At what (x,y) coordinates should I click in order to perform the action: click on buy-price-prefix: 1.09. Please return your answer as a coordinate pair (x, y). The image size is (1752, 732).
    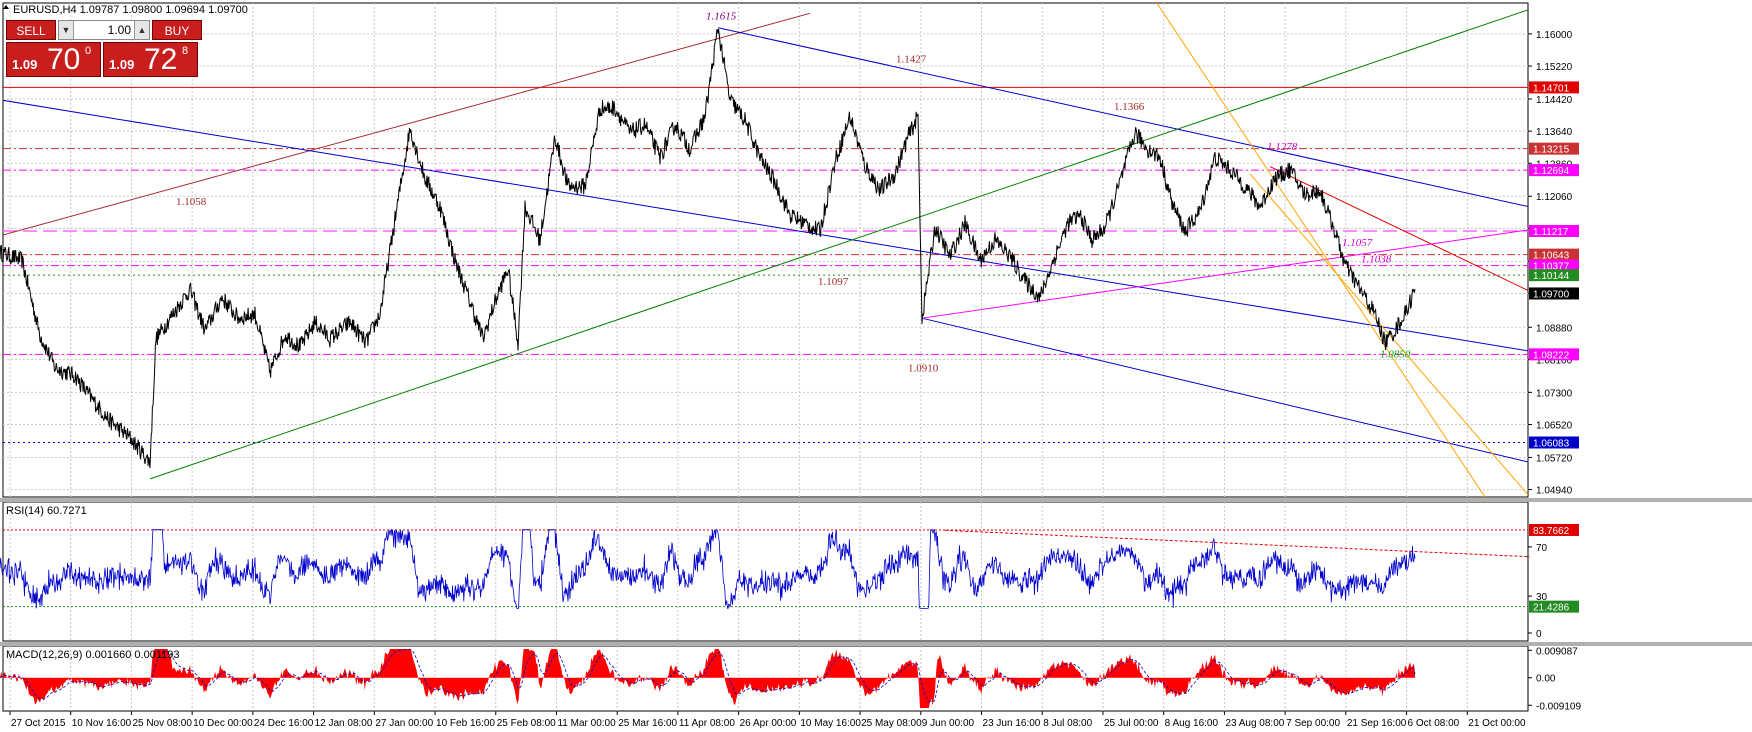
    Looking at the image, I should click on (122, 64).